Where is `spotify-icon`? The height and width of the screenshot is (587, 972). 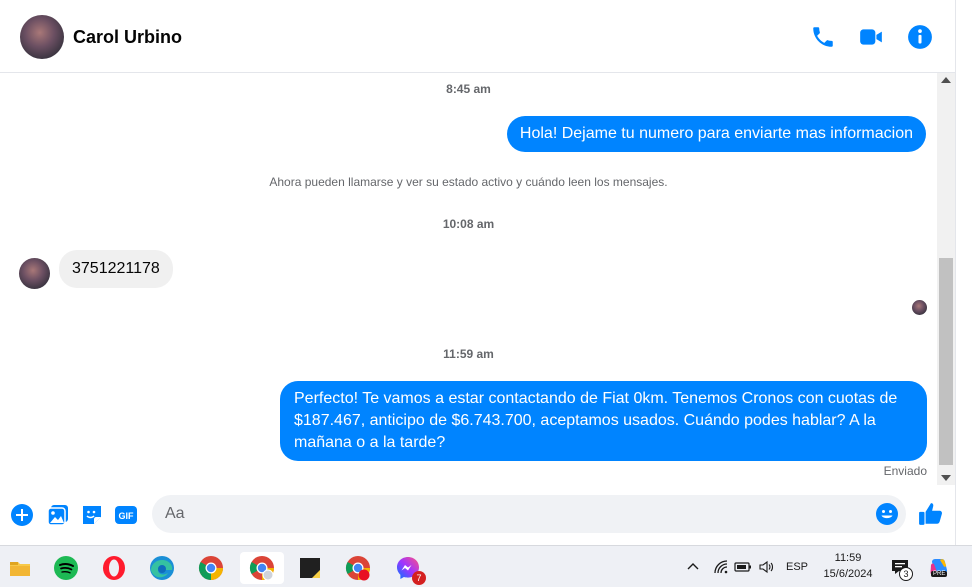 spotify-icon is located at coordinates (66, 568).